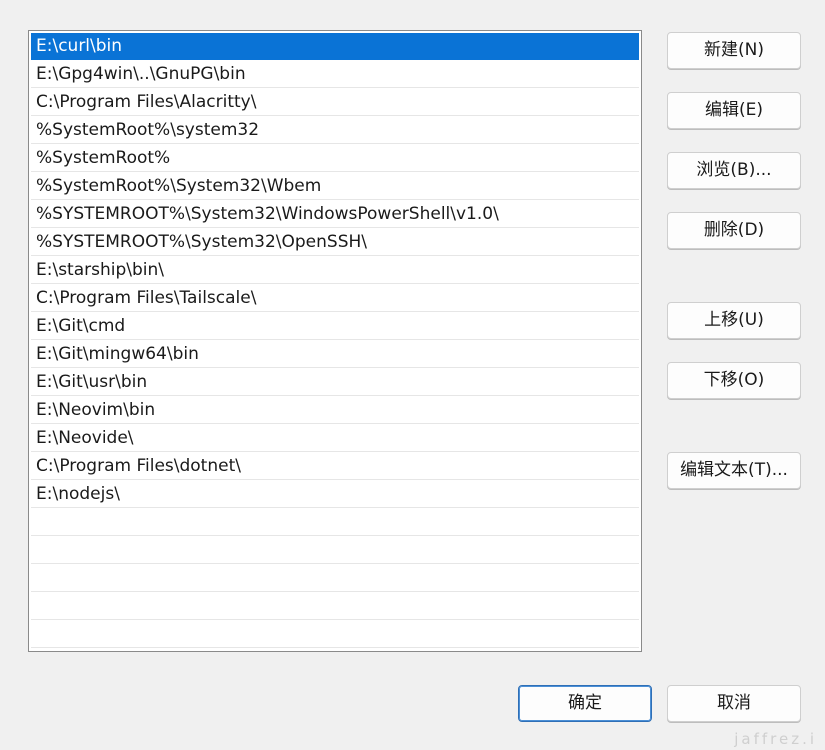 This screenshot has width=825, height=750. What do you see at coordinates (335, 438) in the screenshot?
I see `path-list-item: E:\Neovide\` at bounding box center [335, 438].